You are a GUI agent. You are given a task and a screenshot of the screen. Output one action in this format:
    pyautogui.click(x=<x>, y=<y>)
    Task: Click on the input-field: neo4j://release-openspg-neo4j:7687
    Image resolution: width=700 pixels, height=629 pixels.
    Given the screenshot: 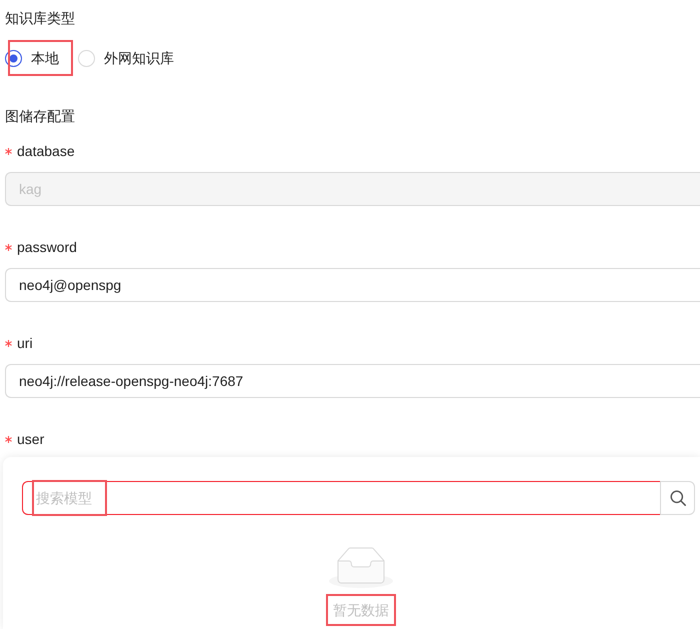 What is the action you would take?
    pyautogui.click(x=352, y=381)
    